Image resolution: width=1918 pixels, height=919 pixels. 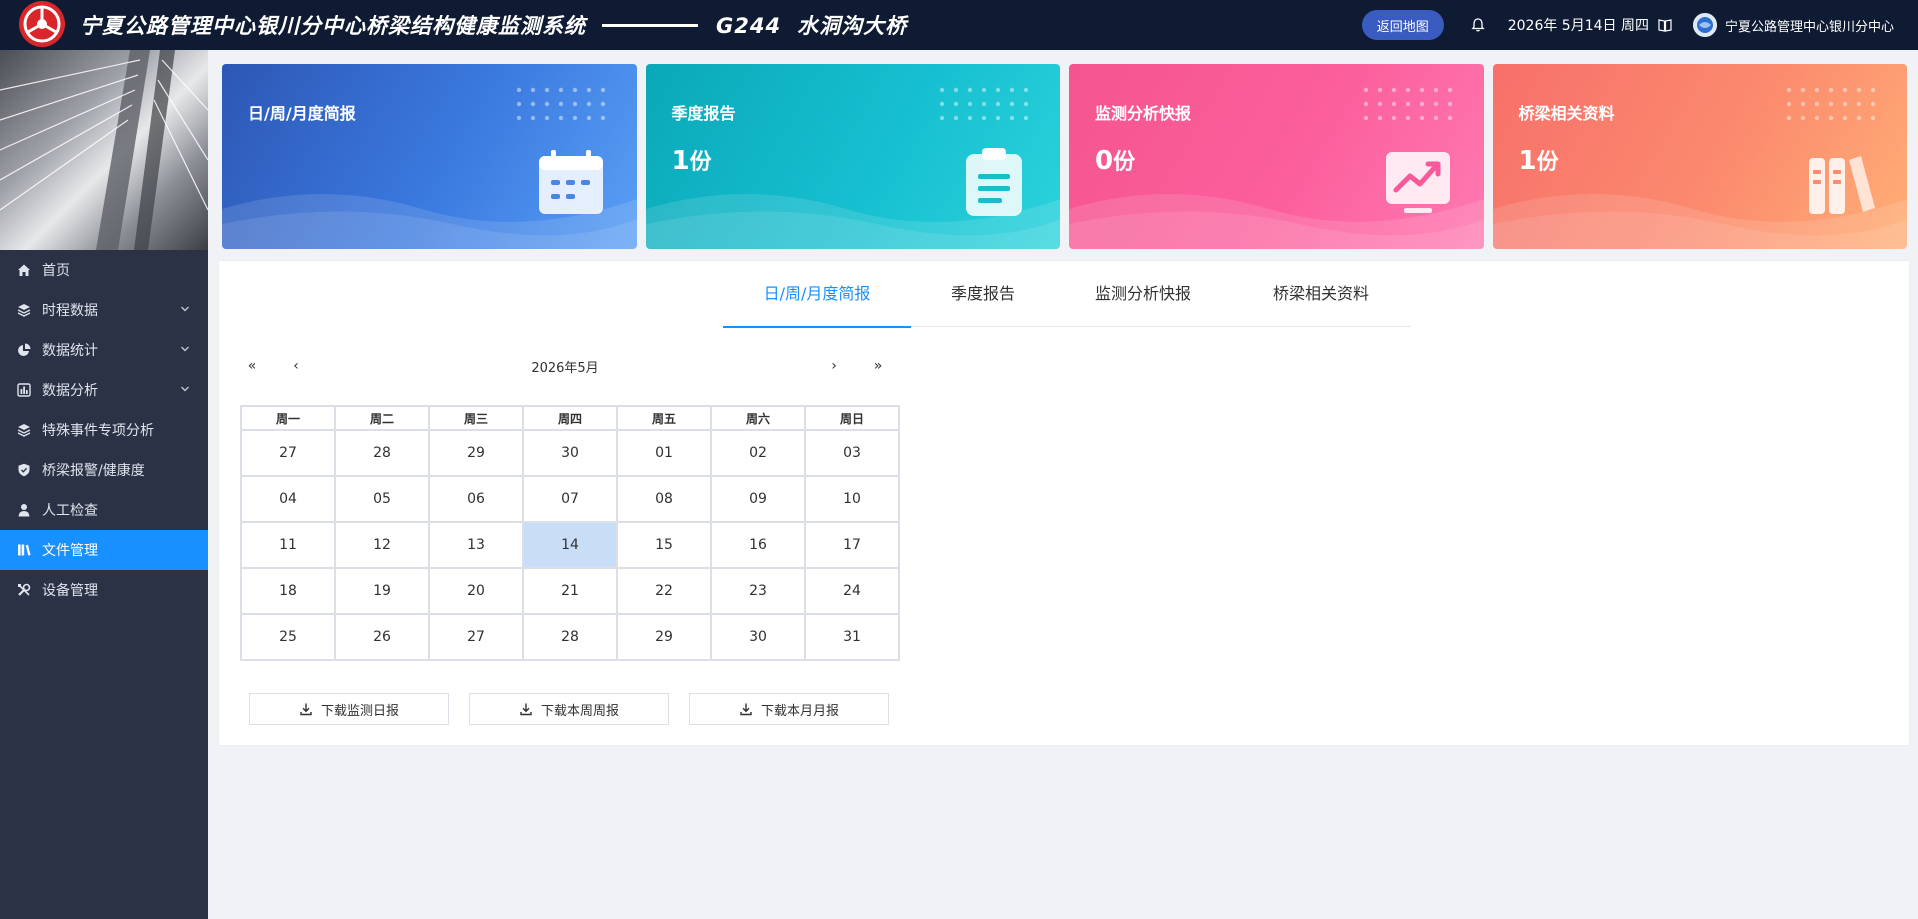 I want to click on weekday-label: 周日, so click(x=852, y=418).